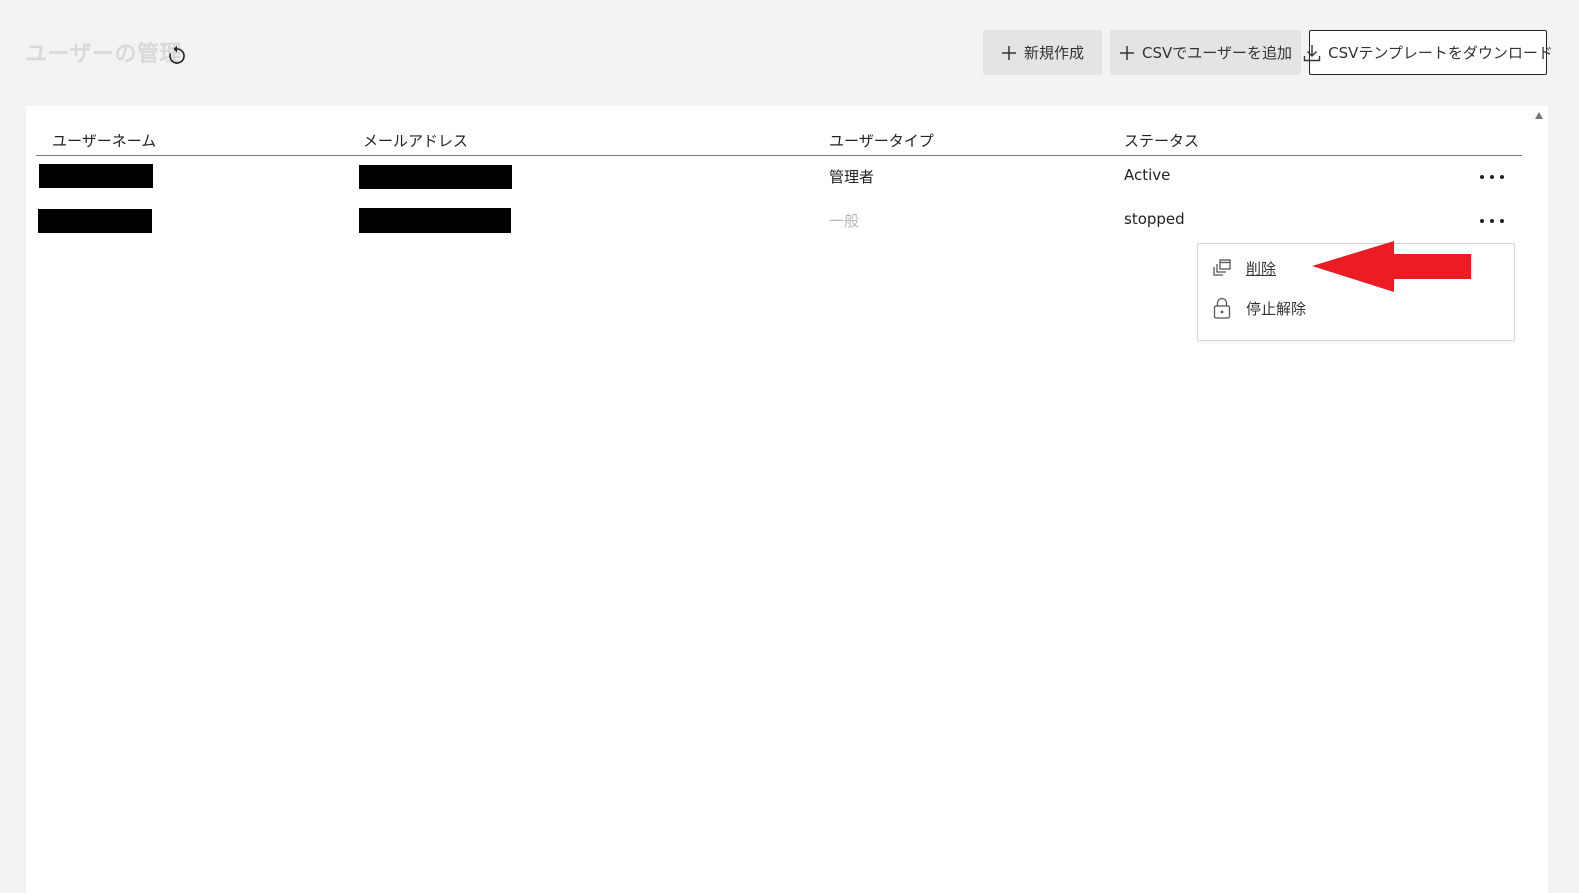  Describe the element at coordinates (1162, 141) in the screenshot. I see `column-header-status: ステータス` at that location.